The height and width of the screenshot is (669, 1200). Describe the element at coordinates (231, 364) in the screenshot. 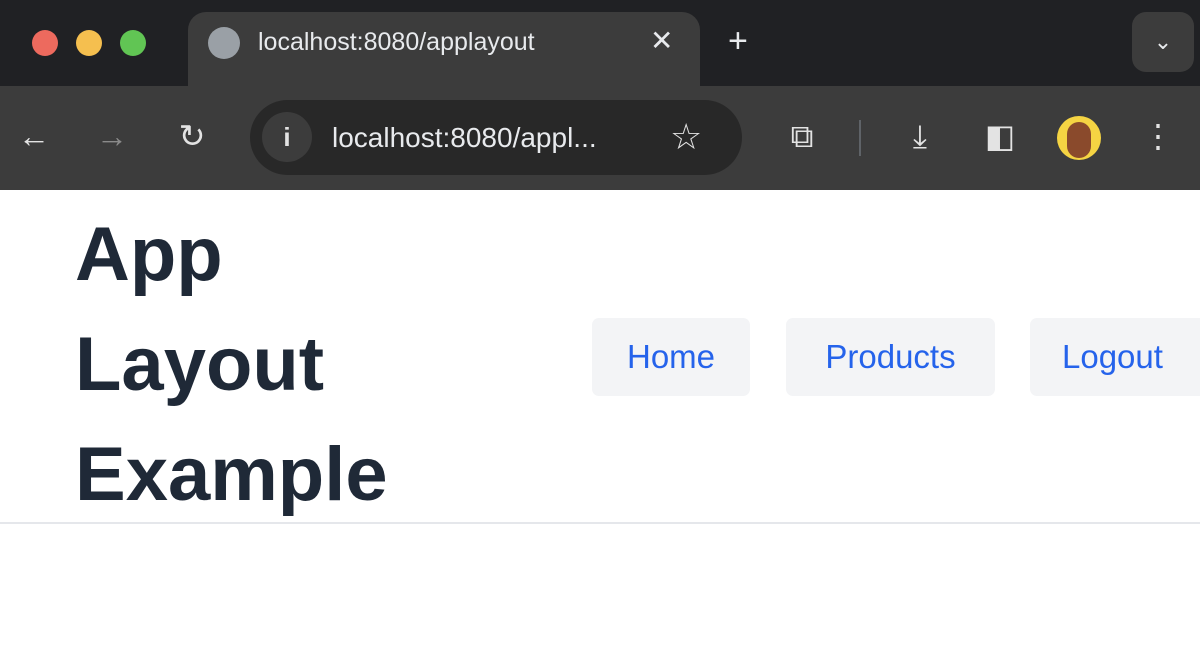

I see `page-title: App Layout Example` at that location.